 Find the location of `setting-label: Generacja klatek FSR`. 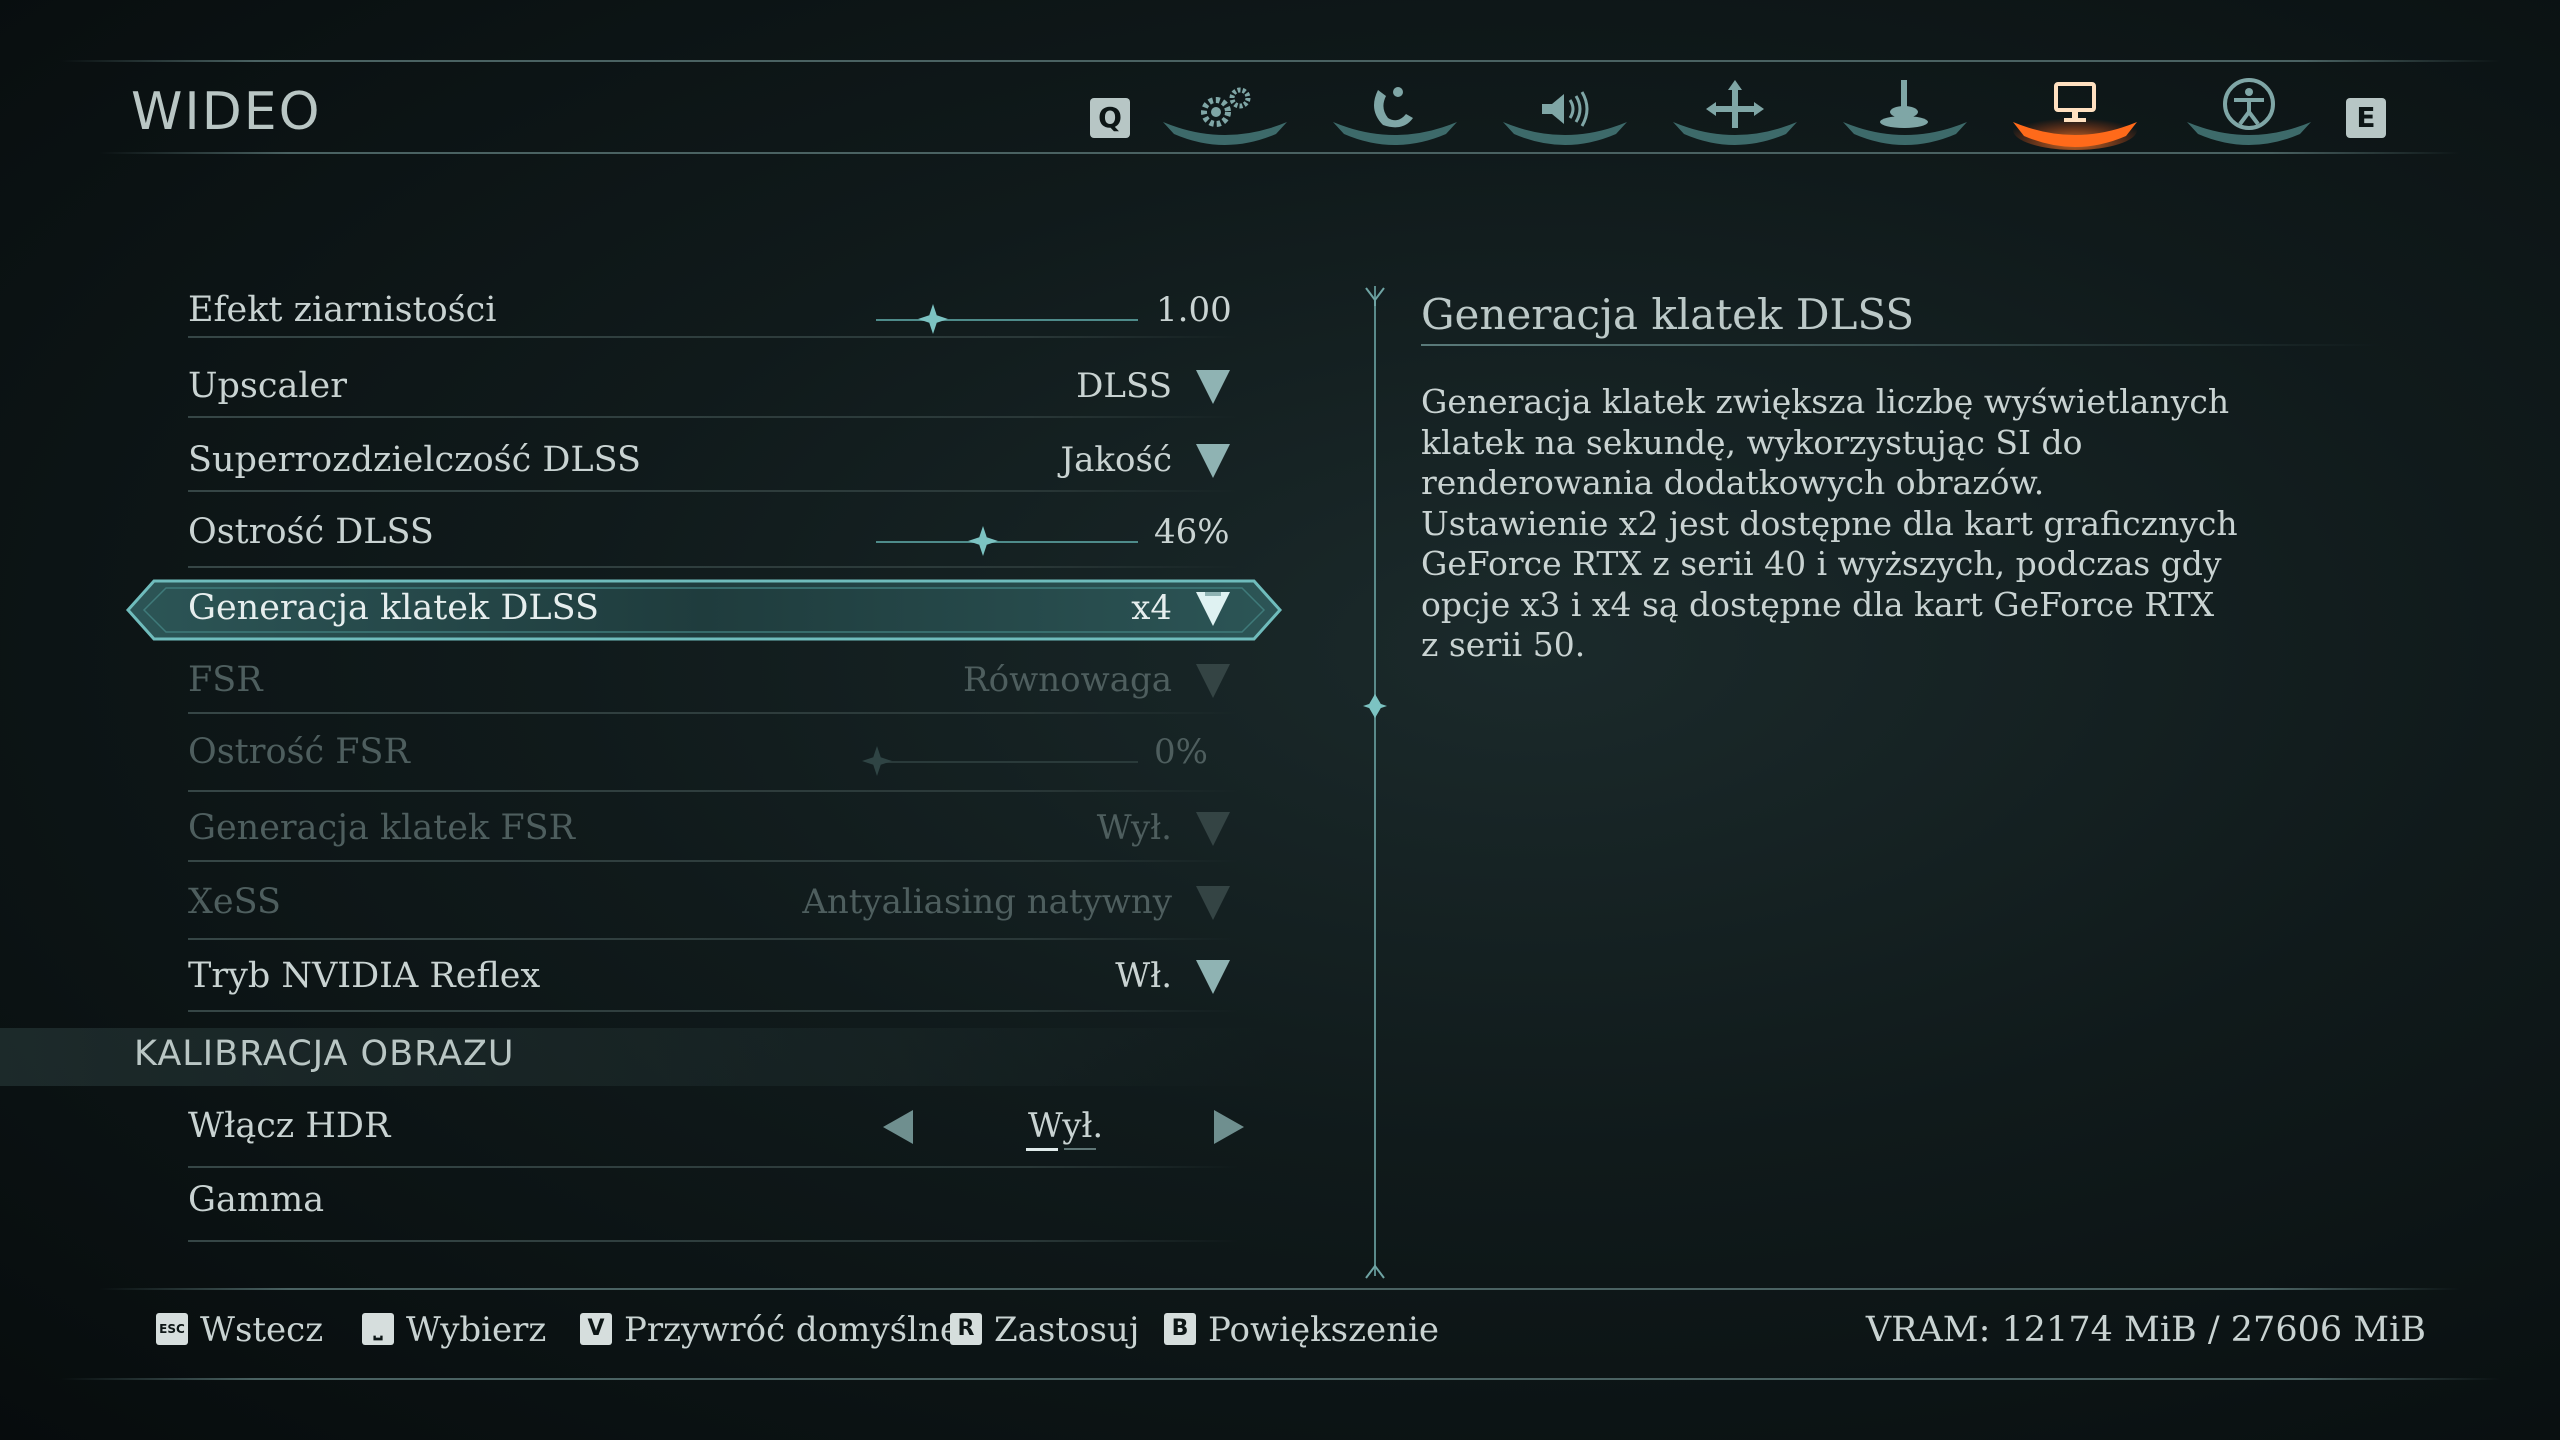

setting-label: Generacja klatek FSR is located at coordinates (381, 828).